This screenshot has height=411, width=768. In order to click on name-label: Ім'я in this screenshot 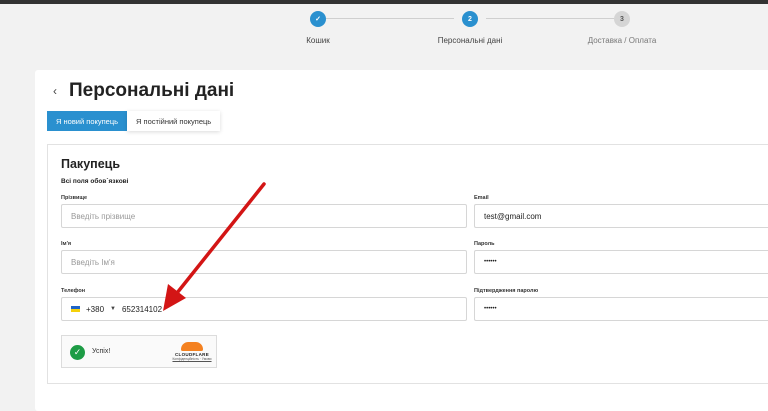, I will do `click(66, 244)`.